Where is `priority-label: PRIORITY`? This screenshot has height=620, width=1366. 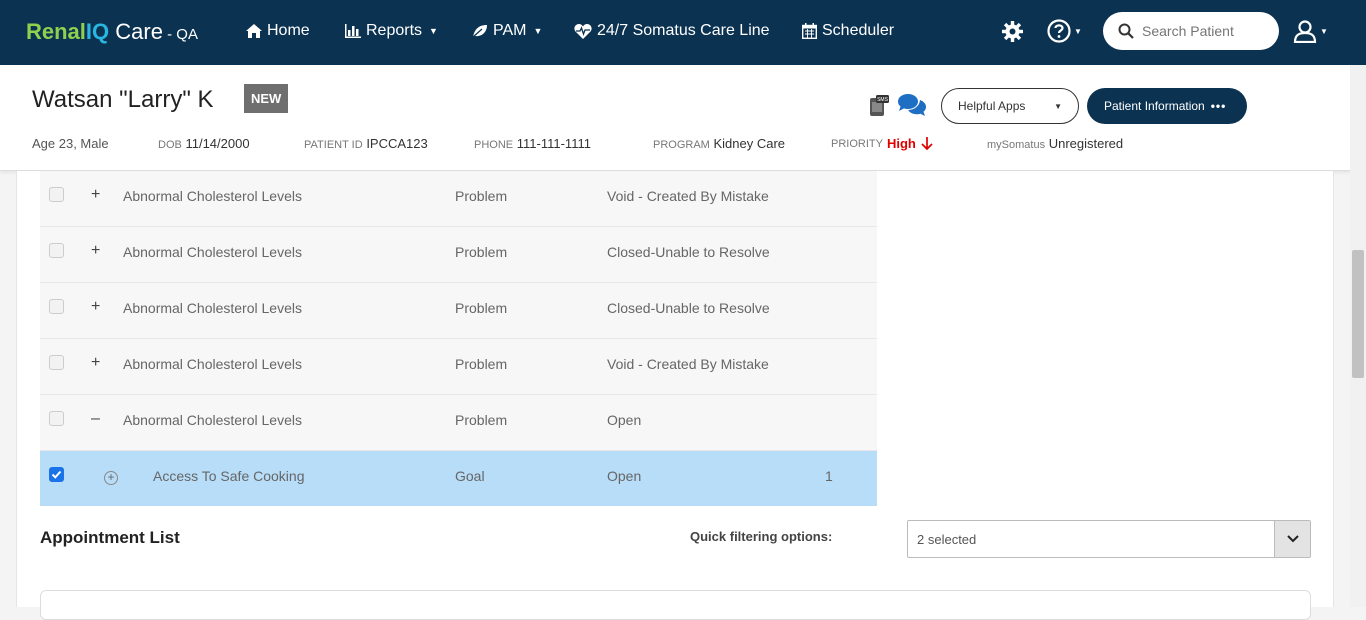 priority-label: PRIORITY is located at coordinates (857, 143).